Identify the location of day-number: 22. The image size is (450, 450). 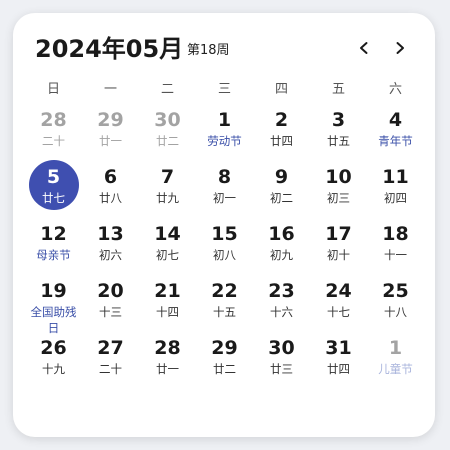
(224, 291).